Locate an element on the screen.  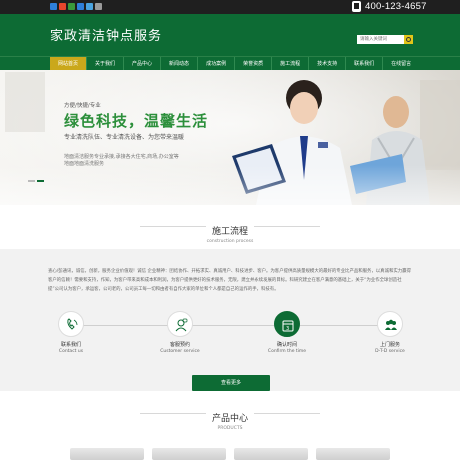
step-door-to-door: 上门服务 D-T-D service is located at coordinates (390, 332).